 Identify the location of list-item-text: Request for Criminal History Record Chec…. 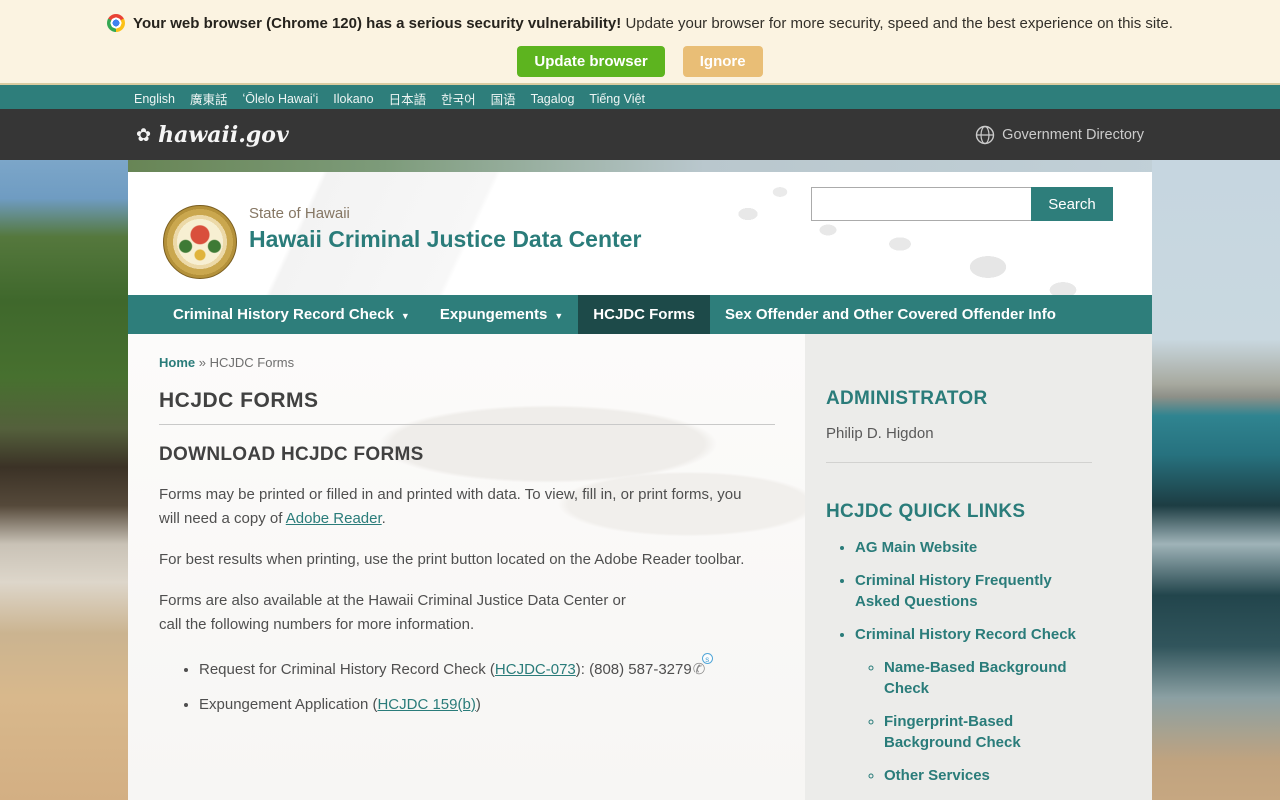
(347, 669).